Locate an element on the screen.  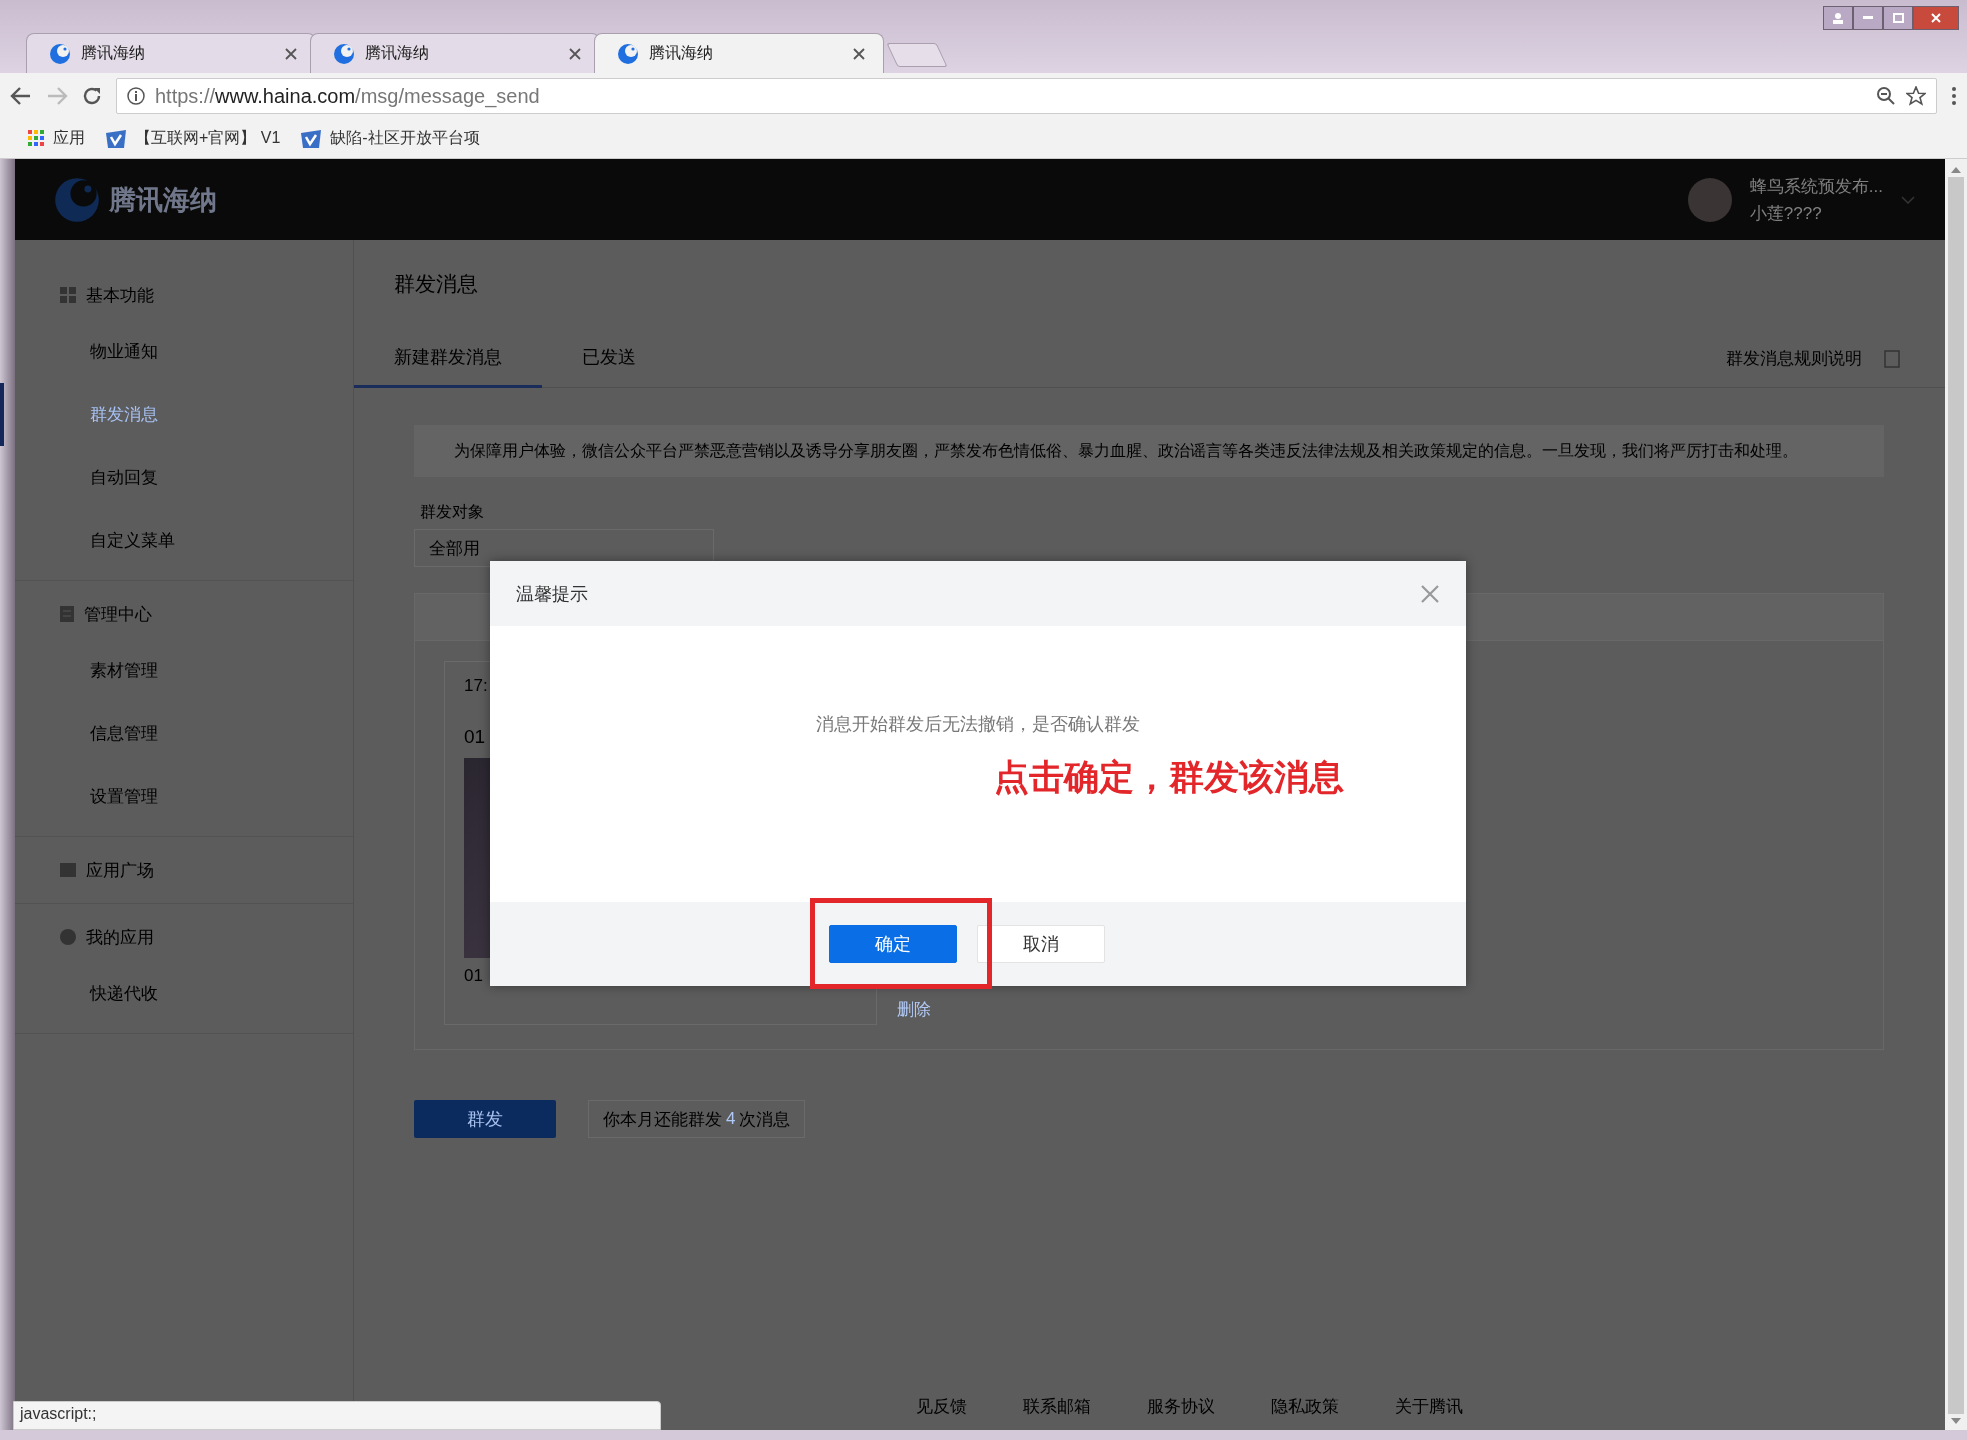
sidebar-item: 设置管理 is located at coordinates (176, 796).